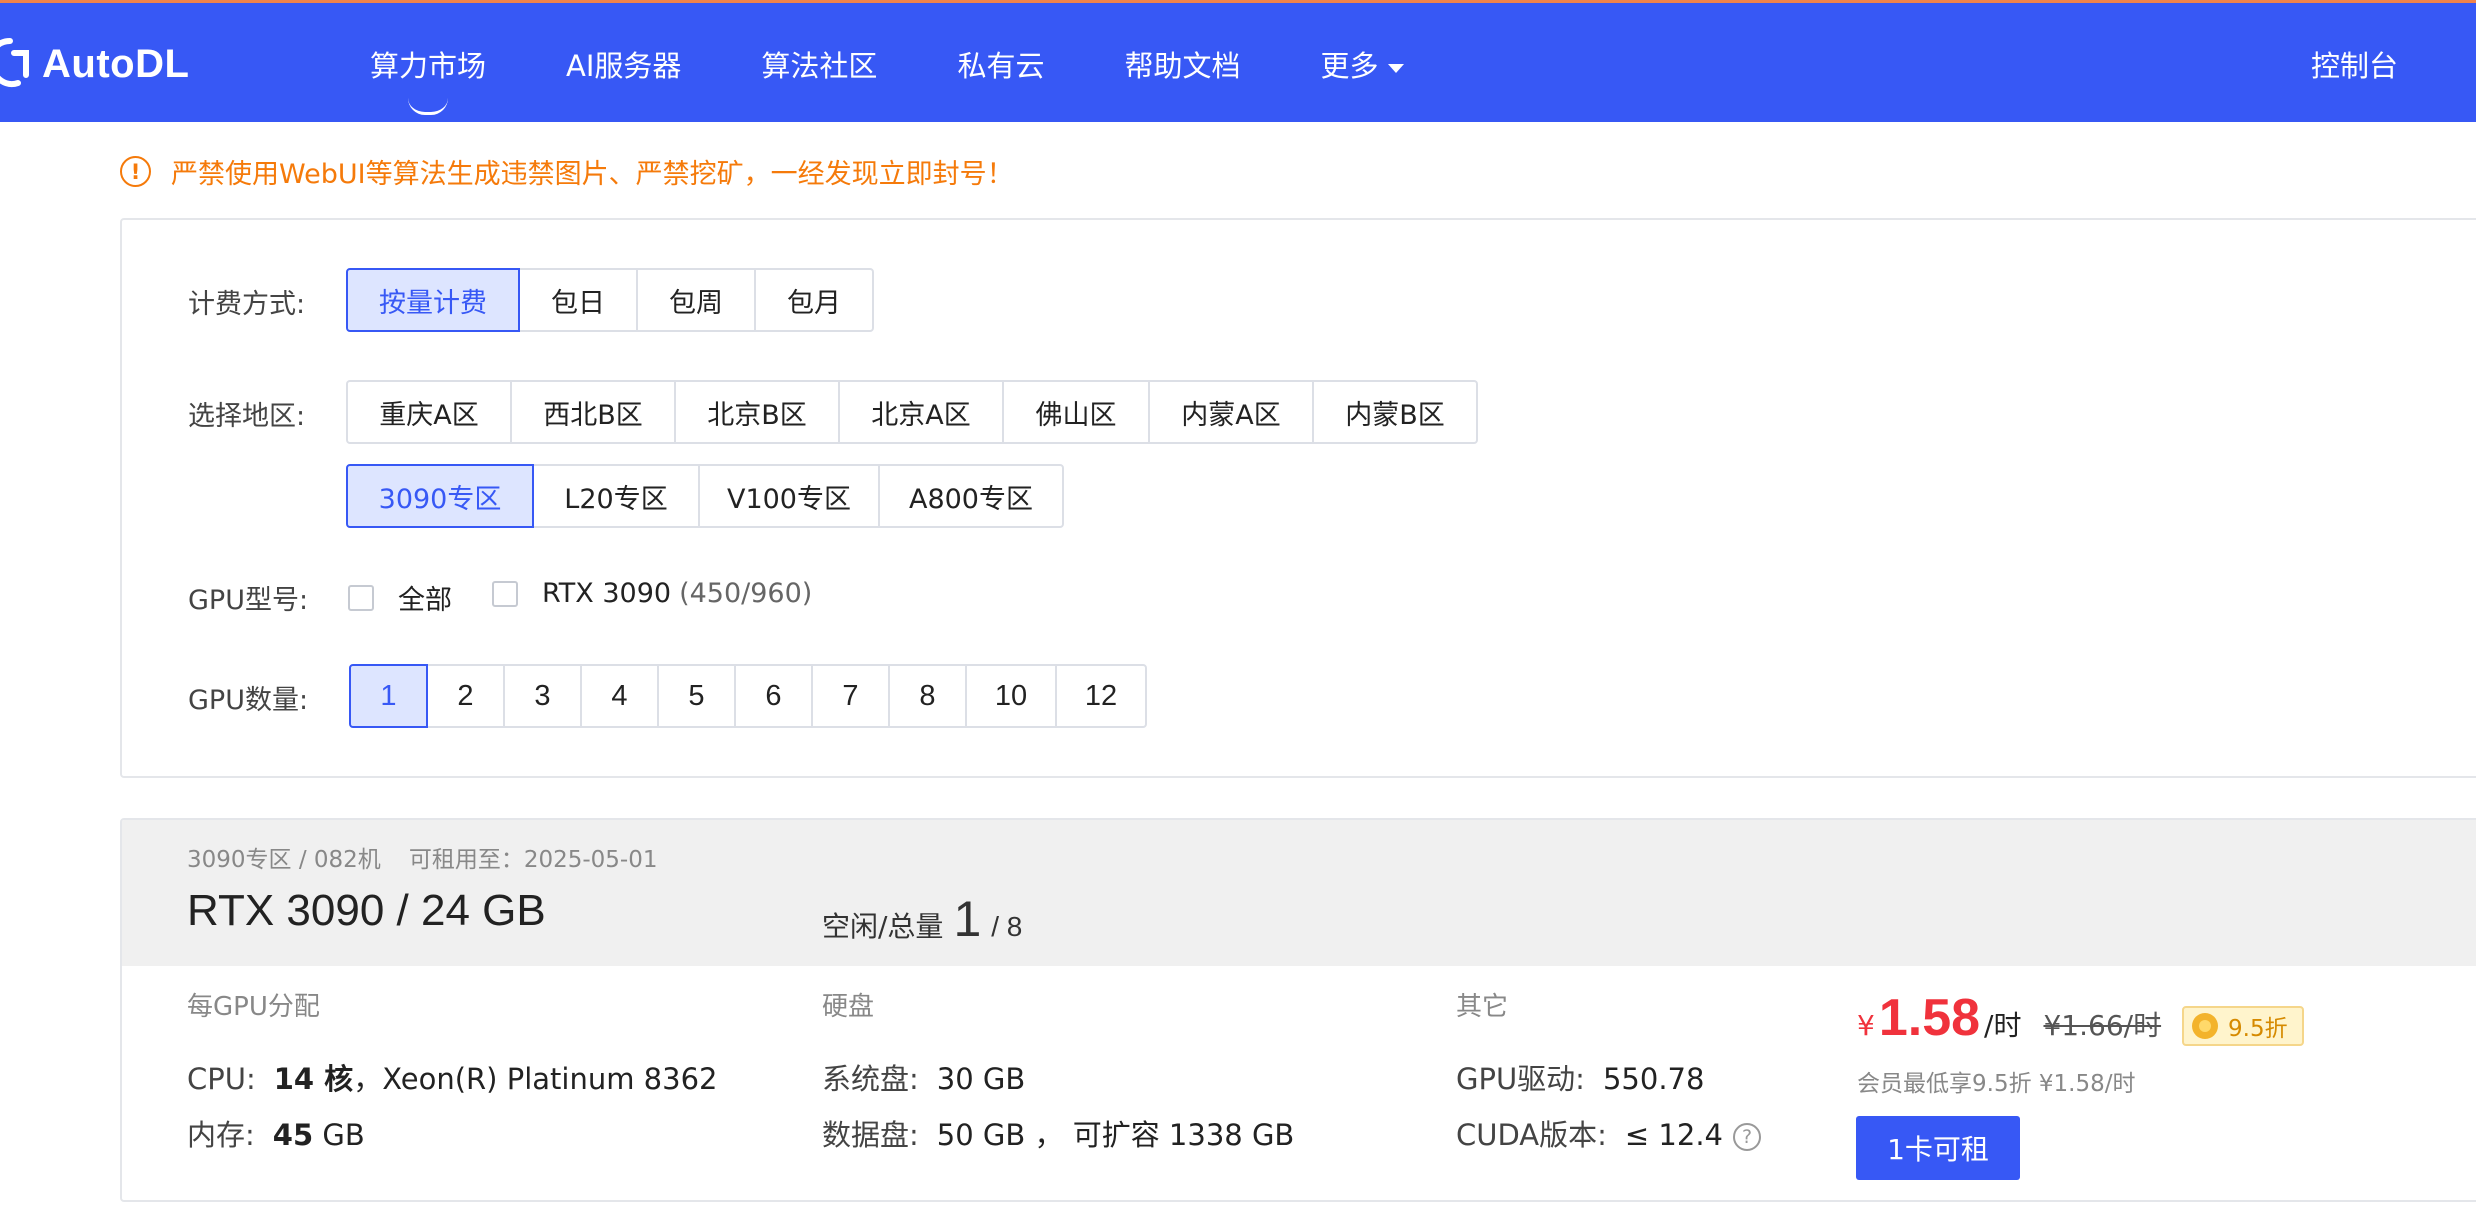  Describe the element at coordinates (971, 496) in the screenshot. I see `region-option-a800: A800专区` at that location.